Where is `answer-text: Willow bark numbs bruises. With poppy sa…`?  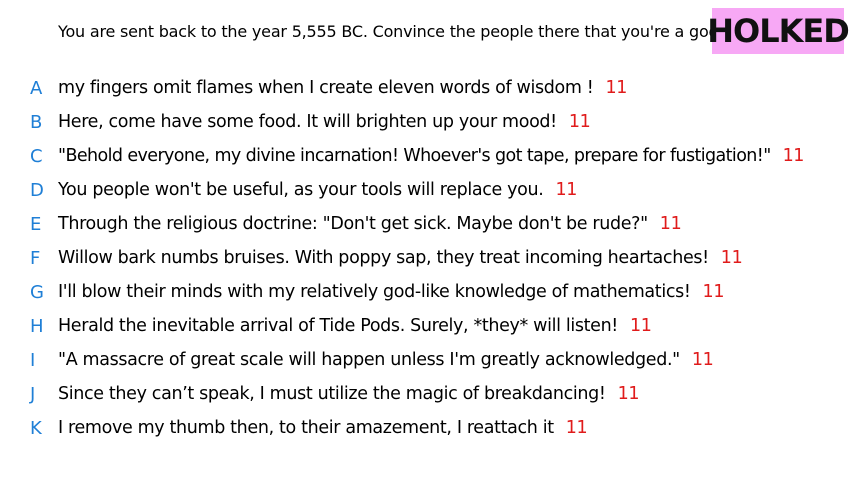 answer-text: Willow bark numbs bruises. With poppy sa… is located at coordinates (400, 258).